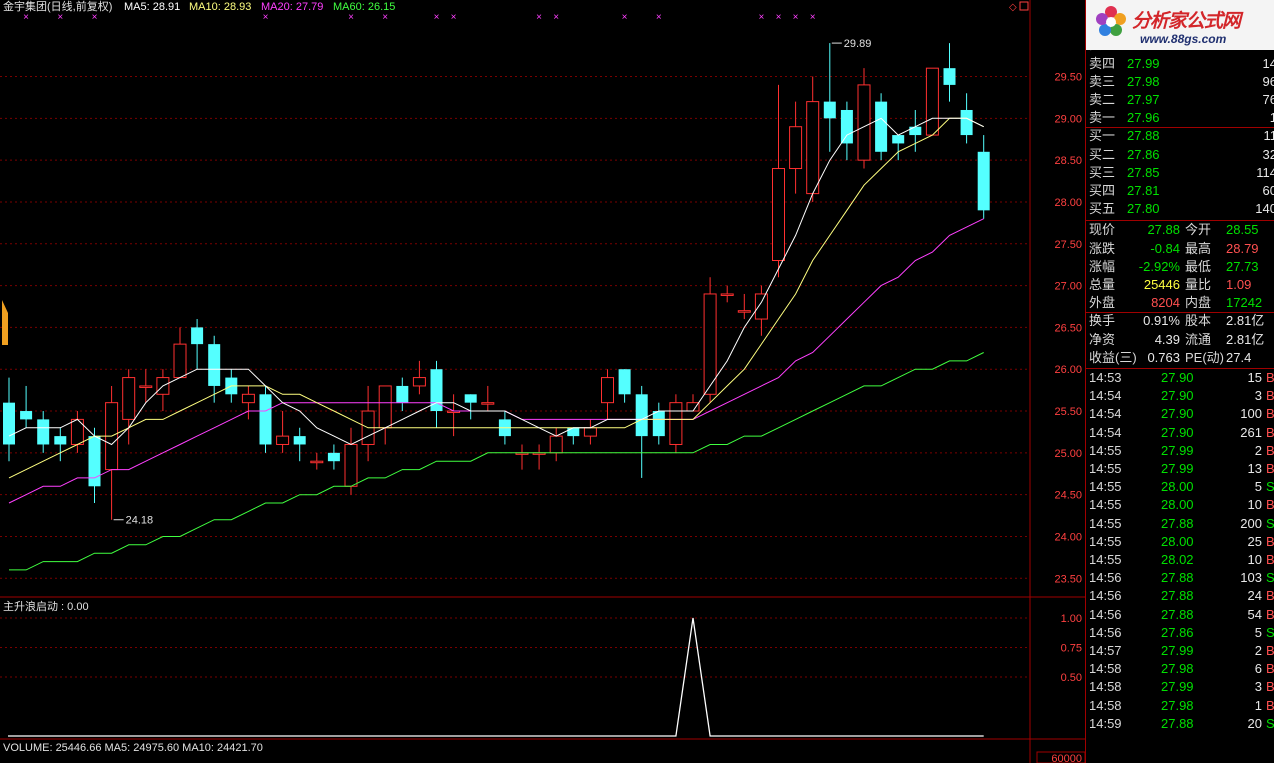 Image resolution: width=1274 pixels, height=763 pixels. I want to click on stat-label: 流通, so click(1198, 339).